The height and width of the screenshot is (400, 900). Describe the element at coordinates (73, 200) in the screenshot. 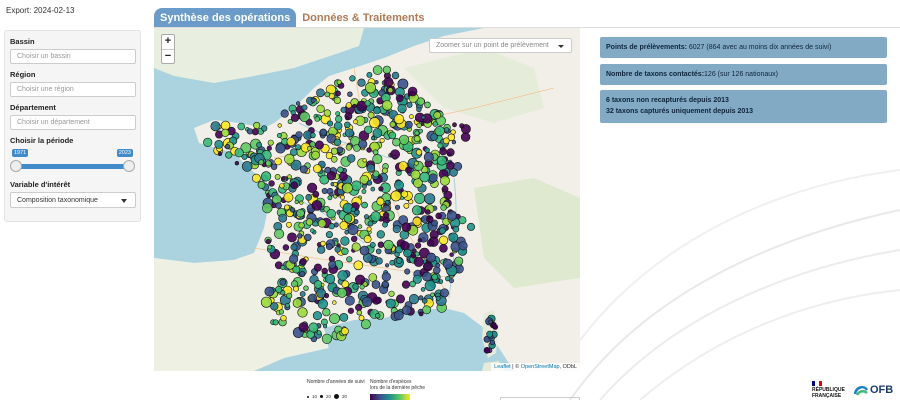

I see `variable-select: Composition taxonomique` at that location.